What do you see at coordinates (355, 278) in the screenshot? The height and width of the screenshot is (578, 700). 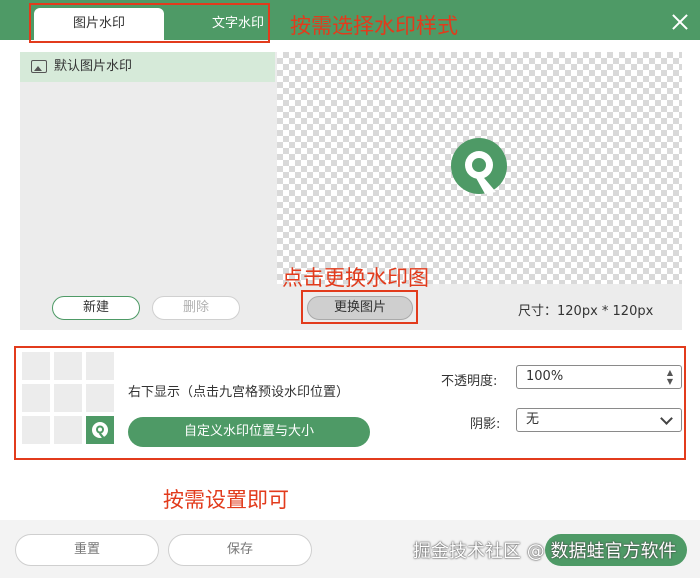 I see `annotation-change-text: 点击更换水印图` at bounding box center [355, 278].